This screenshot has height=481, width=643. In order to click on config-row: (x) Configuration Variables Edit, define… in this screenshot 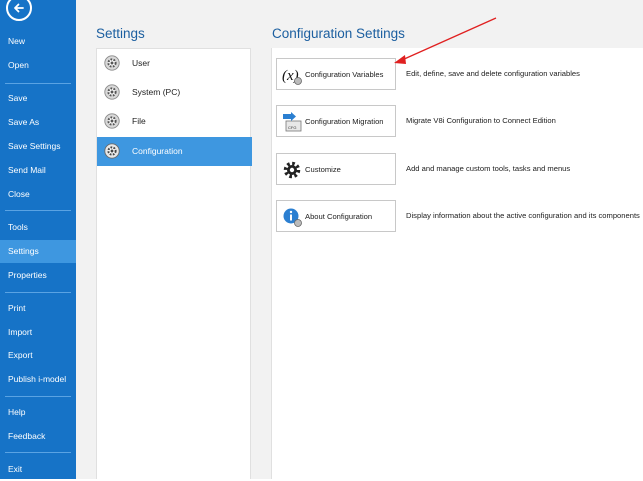, I will do `click(459, 76)`.